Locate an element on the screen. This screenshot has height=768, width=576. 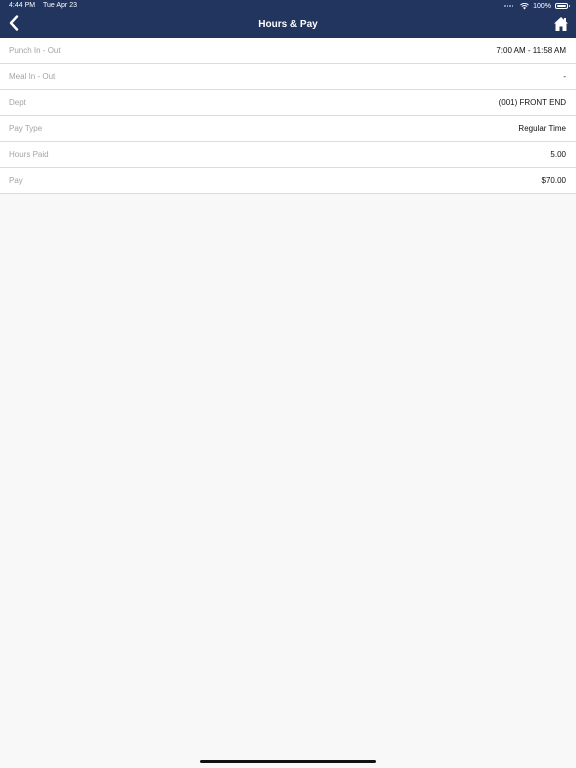
battery-icon is located at coordinates (562, 6).